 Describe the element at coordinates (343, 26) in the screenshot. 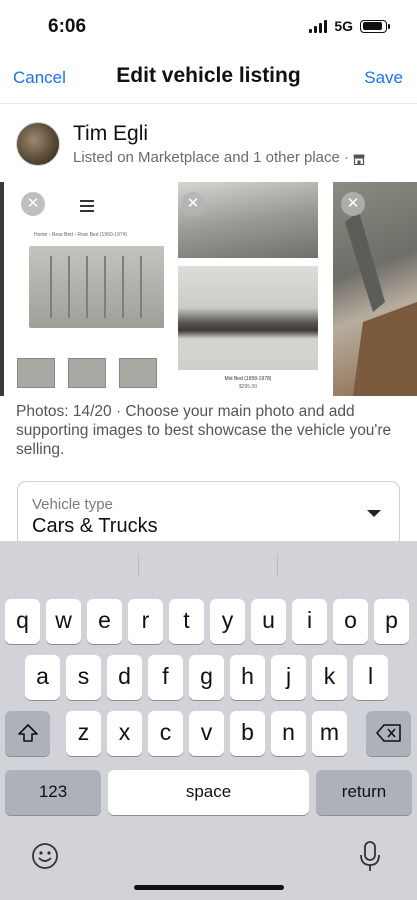

I see `network-label: 5G` at that location.